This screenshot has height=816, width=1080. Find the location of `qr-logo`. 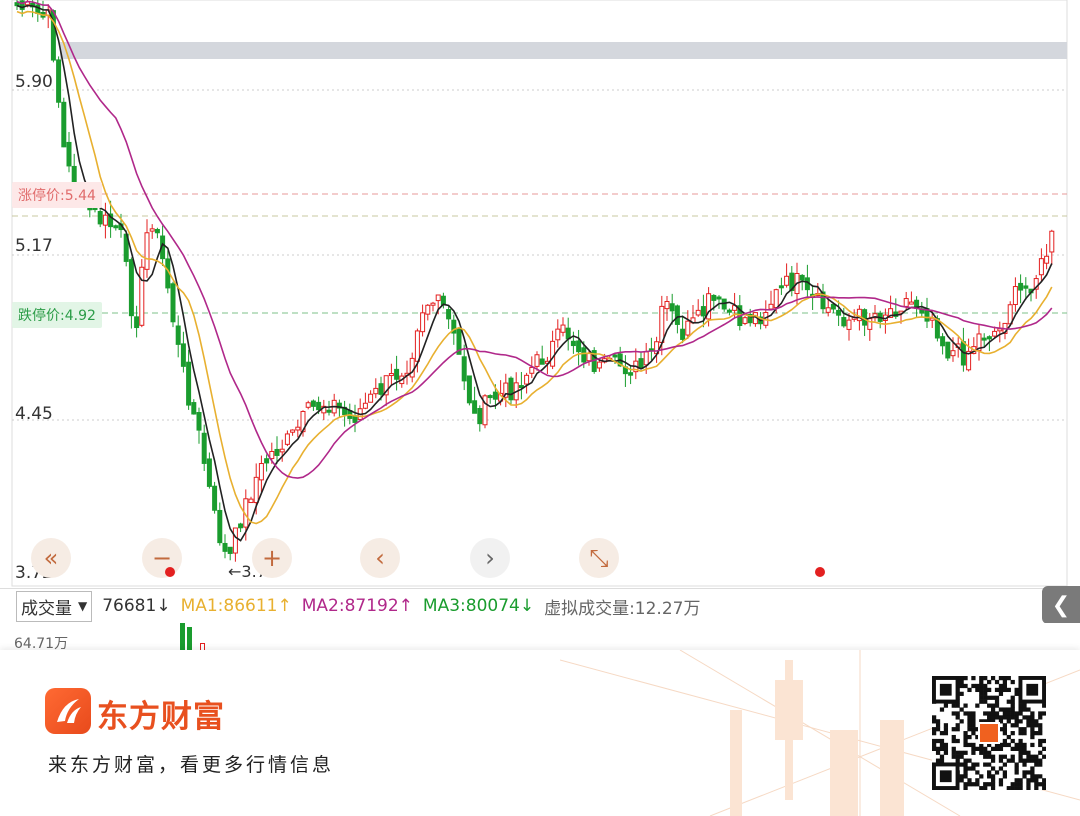

qr-logo is located at coordinates (989, 733).